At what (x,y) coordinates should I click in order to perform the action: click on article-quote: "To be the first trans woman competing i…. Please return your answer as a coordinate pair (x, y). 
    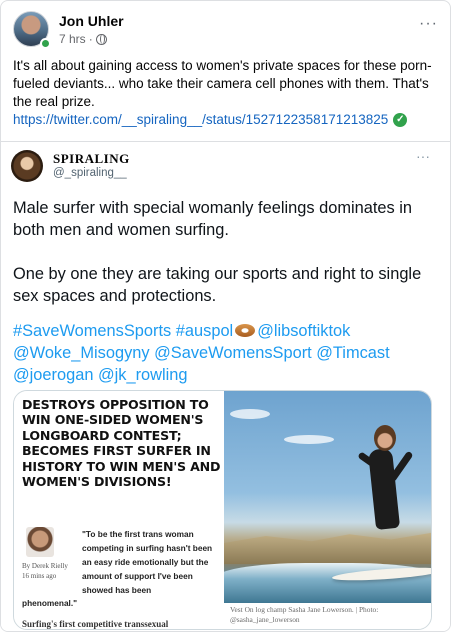
    Looking at the image, I should click on (147, 562).